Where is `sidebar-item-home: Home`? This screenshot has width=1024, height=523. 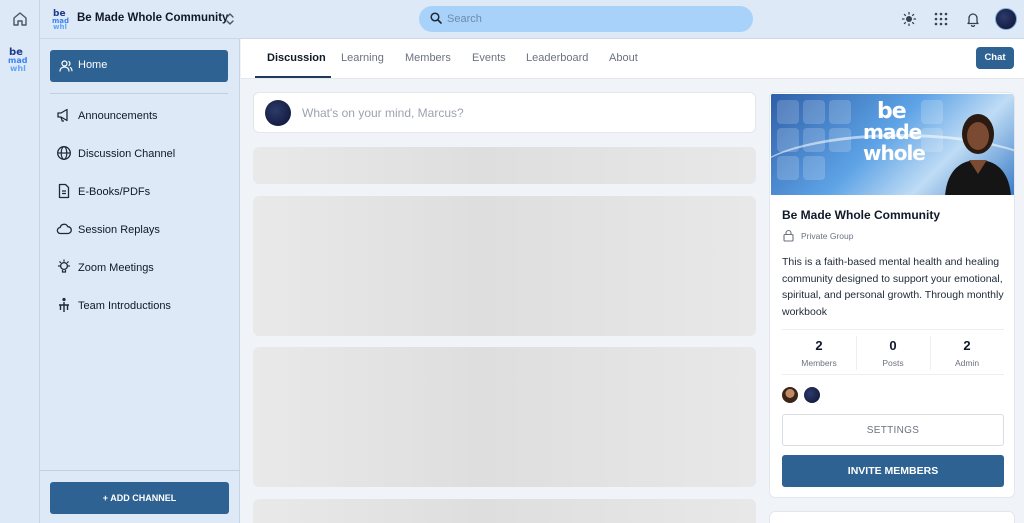
sidebar-item-home: Home is located at coordinates (139, 66).